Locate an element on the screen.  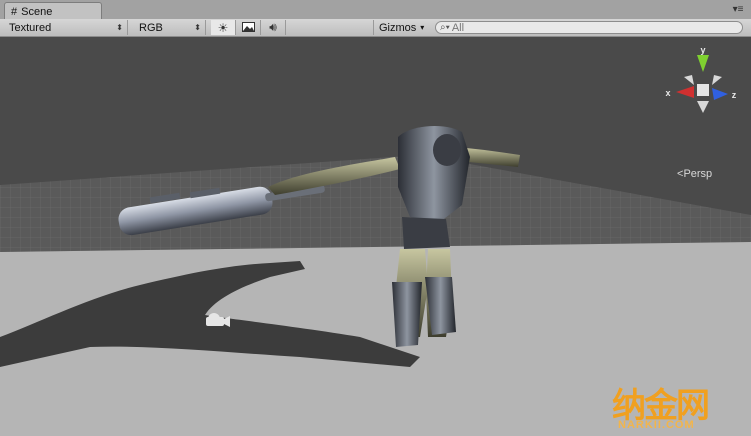
render-mode-value: Textured is located at coordinates (30, 27).